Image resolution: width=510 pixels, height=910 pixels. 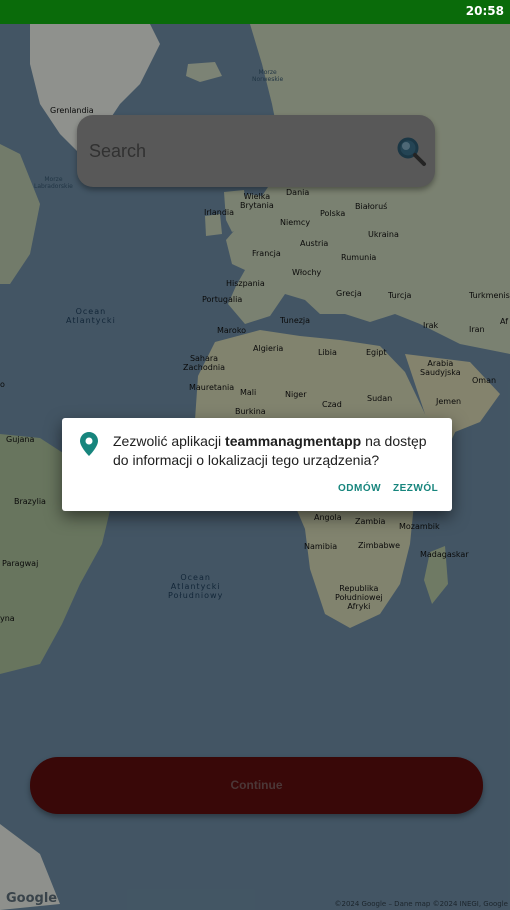 What do you see at coordinates (53, 183) in the screenshot?
I see `map-label-labrador-sea: Morze Labradorskie` at bounding box center [53, 183].